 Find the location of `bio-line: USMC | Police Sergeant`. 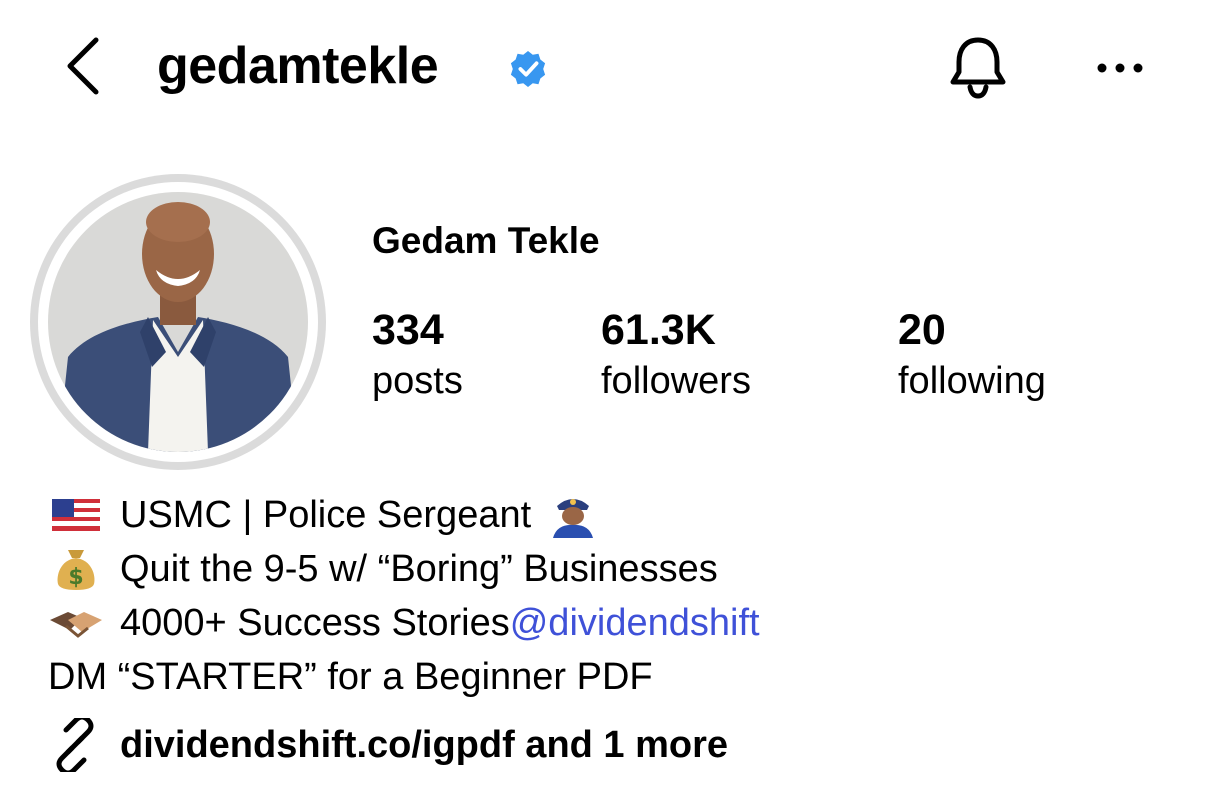

bio-line: USMC | Police Sergeant is located at coordinates (404, 515).